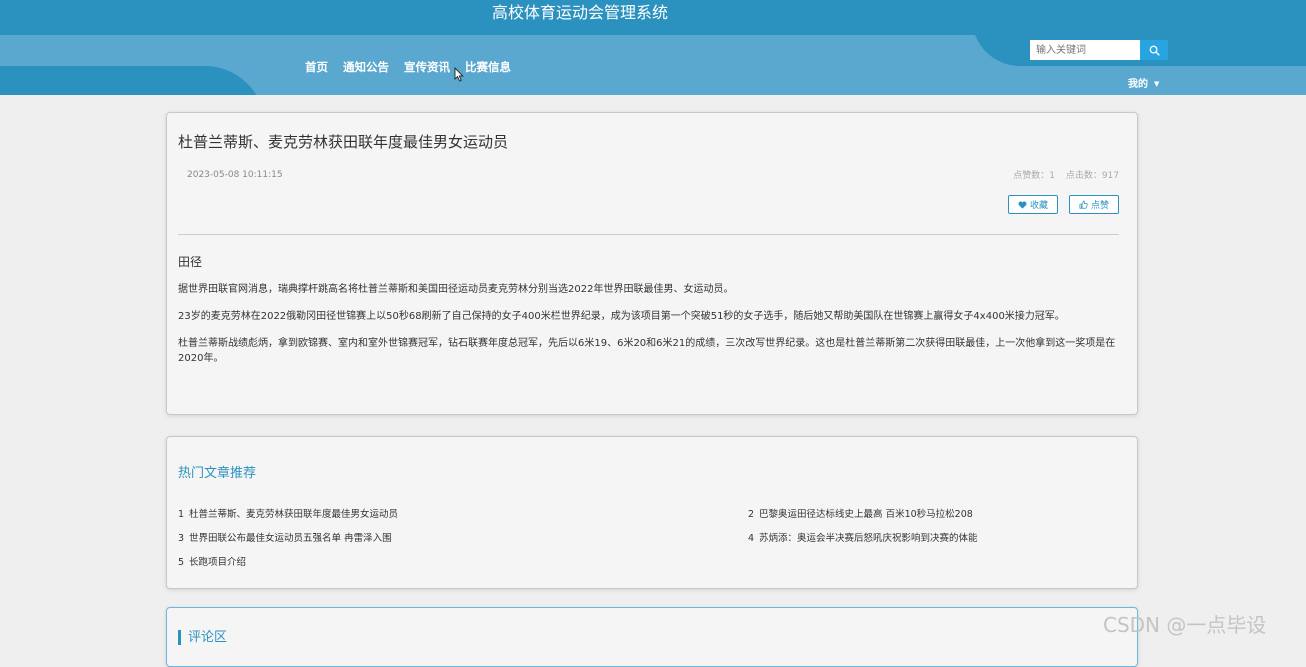 The image size is (1306, 667). I want to click on article-divider, so click(648, 234).